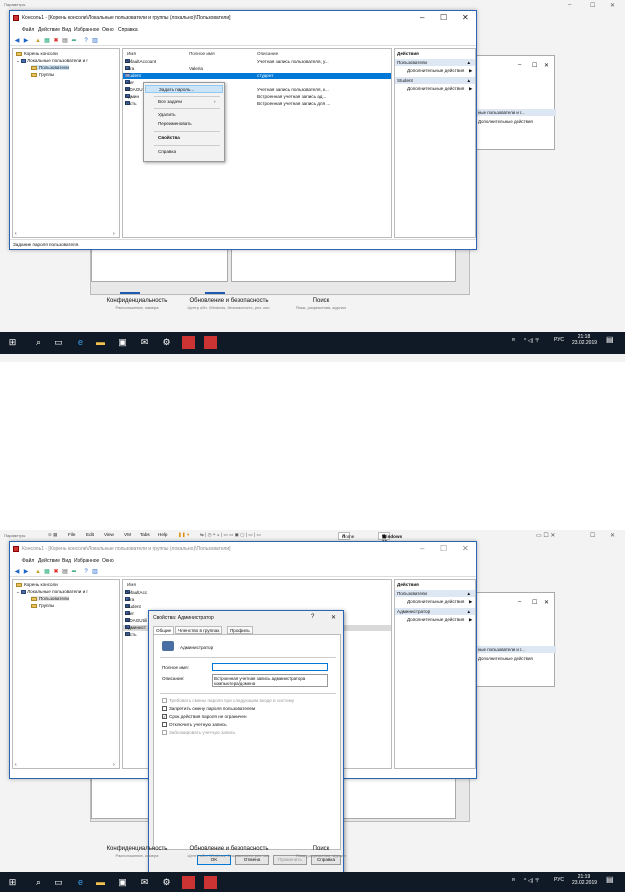 Image resolution: width=625 pixels, height=892 pixels. What do you see at coordinates (230, 535) in the screenshot?
I see `vm-toolbar-icons: ⇆ | ◷ ◓ ◒ | ▭ ▭ ▣ ▢ | ▭ | ▭` at bounding box center [230, 535].